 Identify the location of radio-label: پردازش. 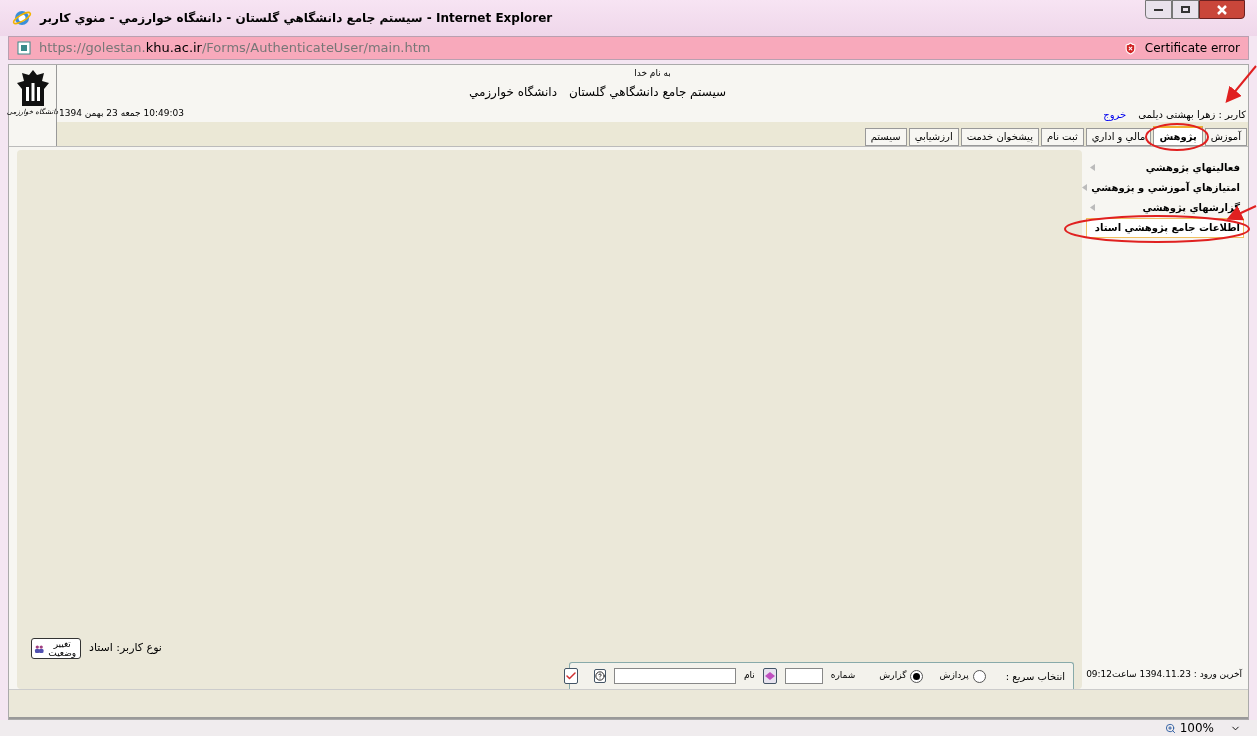
(954, 676).